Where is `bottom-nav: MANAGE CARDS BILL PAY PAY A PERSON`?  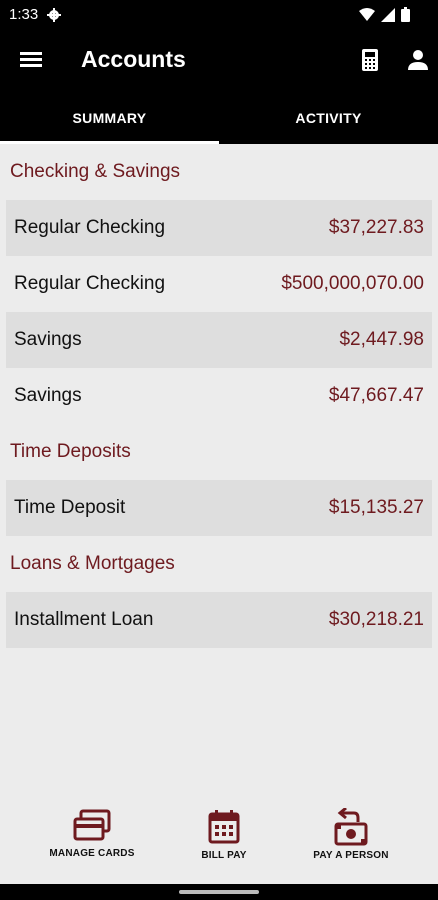 bottom-nav: MANAGE CARDS BILL PAY PAY A PERSON is located at coordinates (219, 846).